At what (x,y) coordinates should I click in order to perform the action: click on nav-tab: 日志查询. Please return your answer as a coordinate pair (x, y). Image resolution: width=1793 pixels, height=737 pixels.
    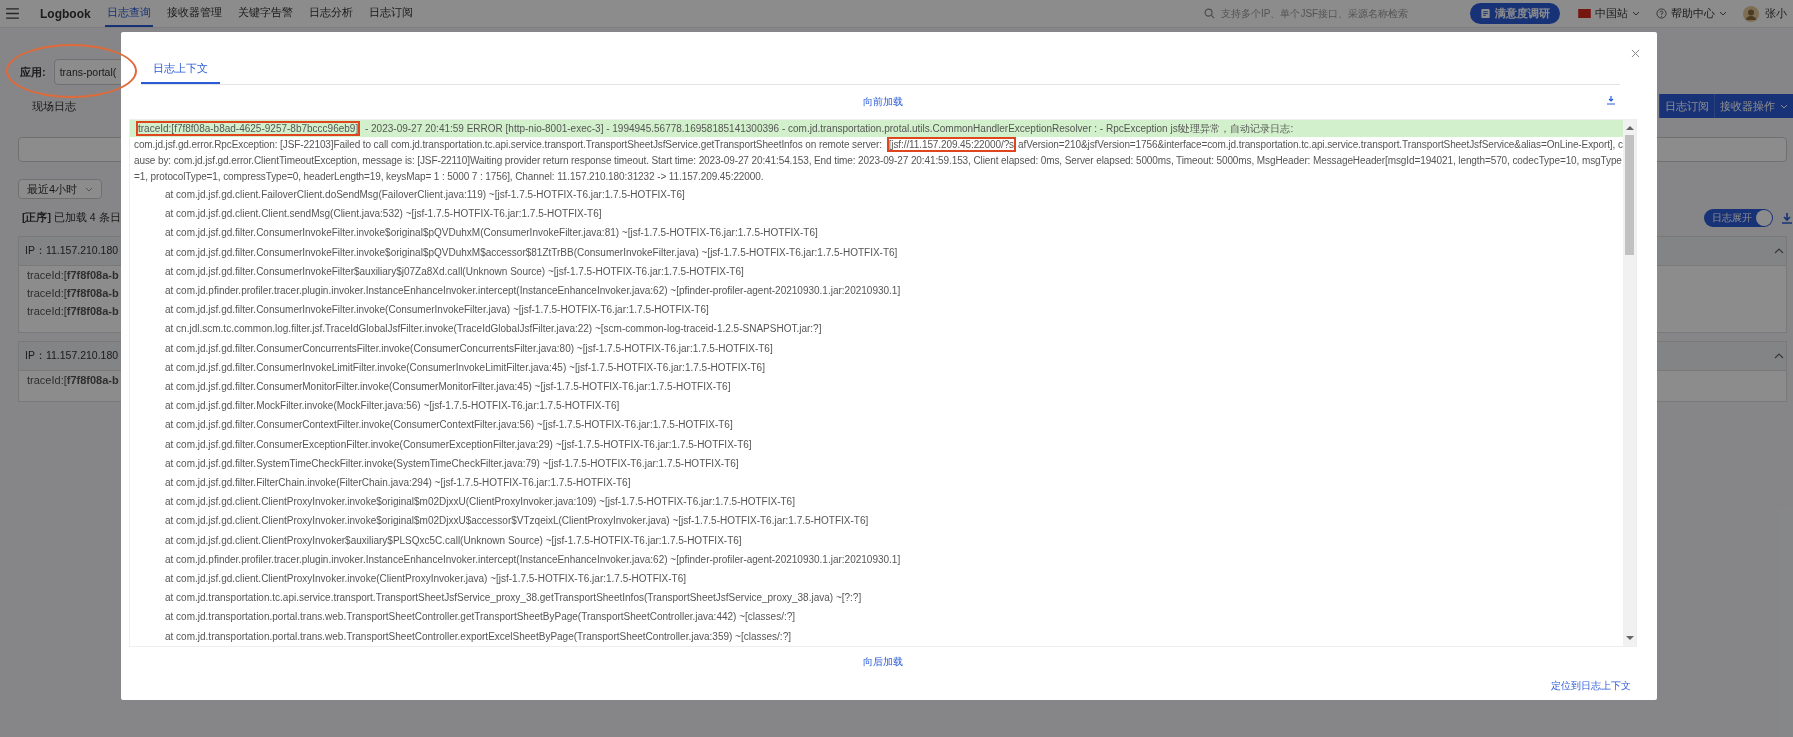
    Looking at the image, I should click on (128, 13).